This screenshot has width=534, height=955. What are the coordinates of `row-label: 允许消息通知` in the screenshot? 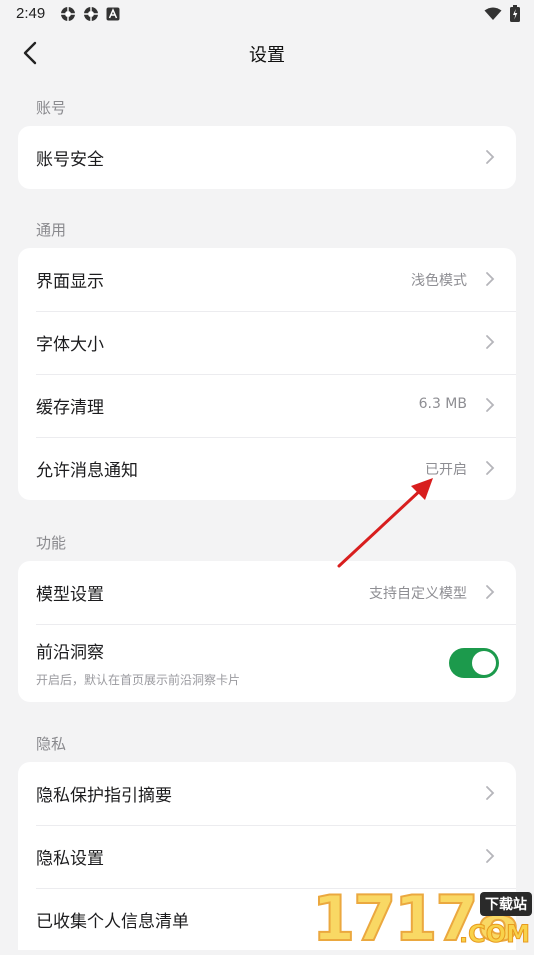 It's located at (87, 471).